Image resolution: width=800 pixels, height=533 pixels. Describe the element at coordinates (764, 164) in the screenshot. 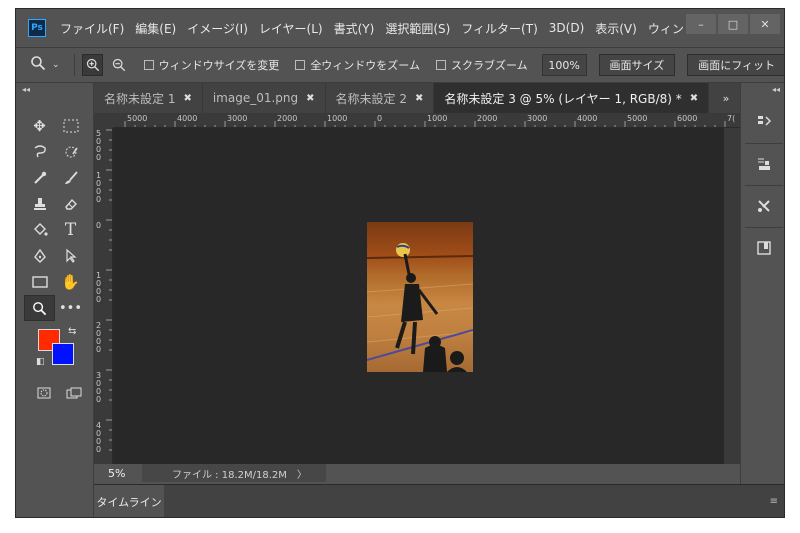

I see `properties-panel-icon` at that location.